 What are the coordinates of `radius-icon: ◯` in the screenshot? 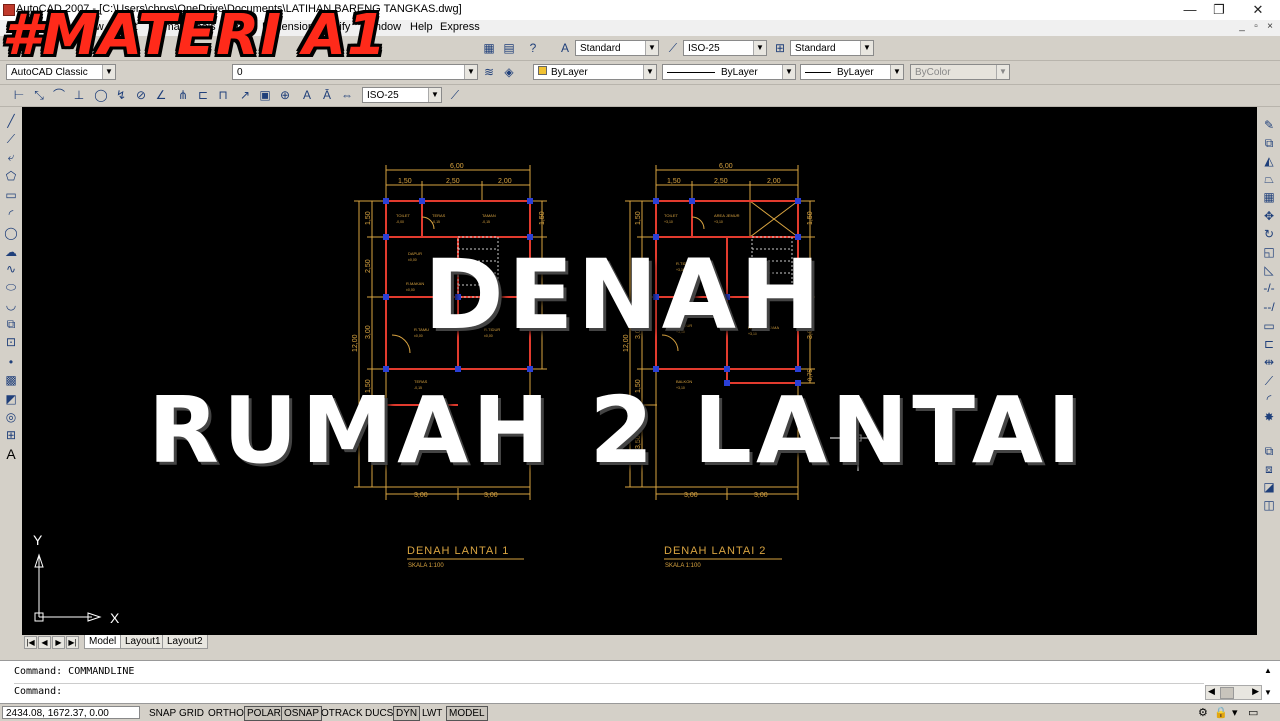 It's located at (101, 95).